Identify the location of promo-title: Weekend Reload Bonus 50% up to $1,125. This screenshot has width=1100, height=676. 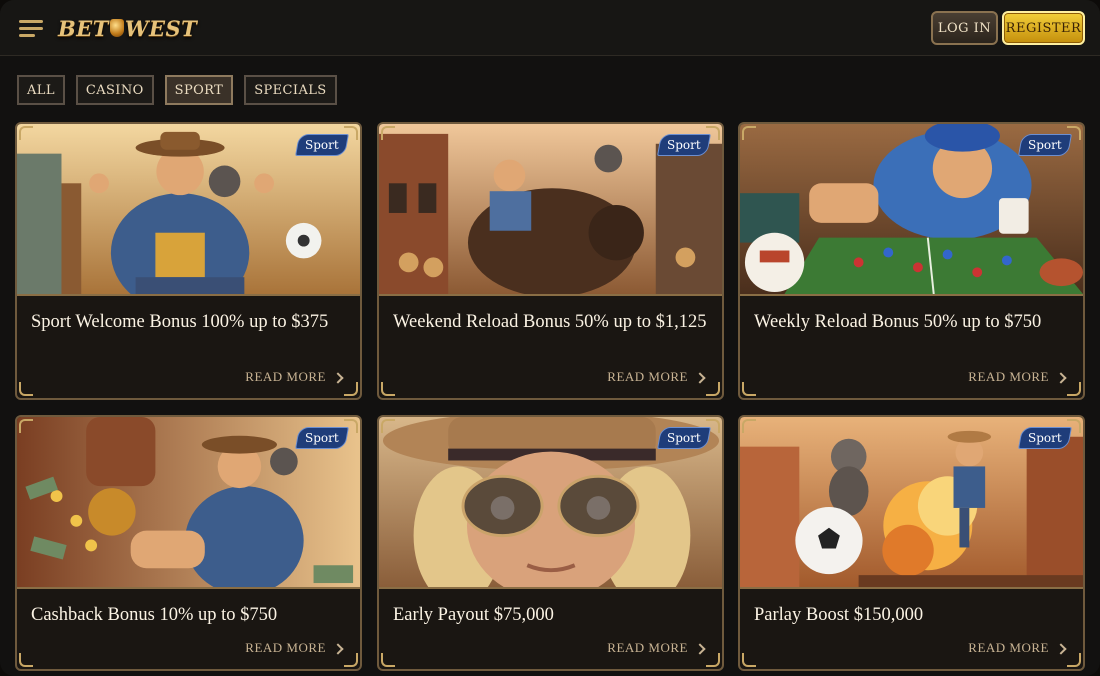
(550, 322).